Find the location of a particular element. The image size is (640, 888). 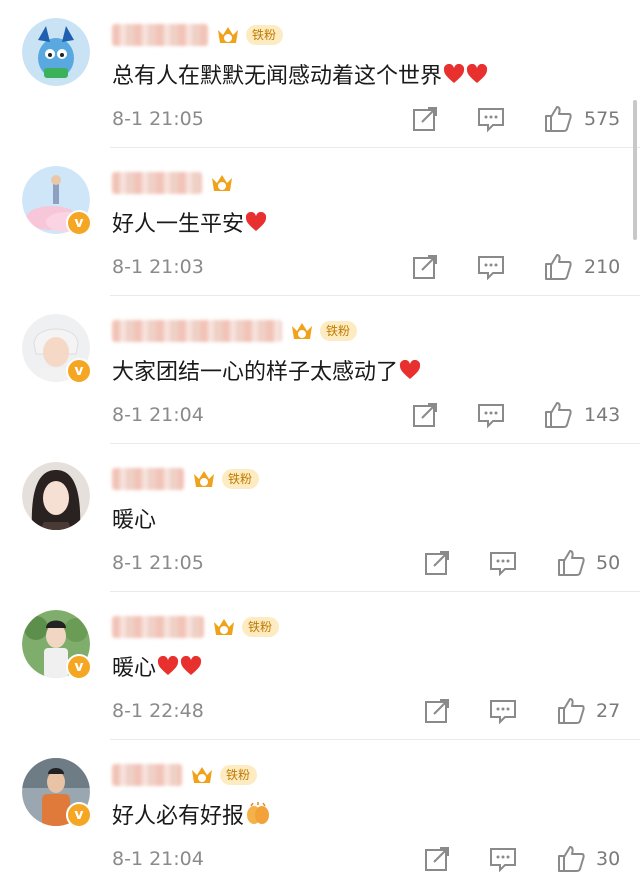

comment-text-row: 总有人在默默无闻感动着这个世界 is located at coordinates (300, 74).